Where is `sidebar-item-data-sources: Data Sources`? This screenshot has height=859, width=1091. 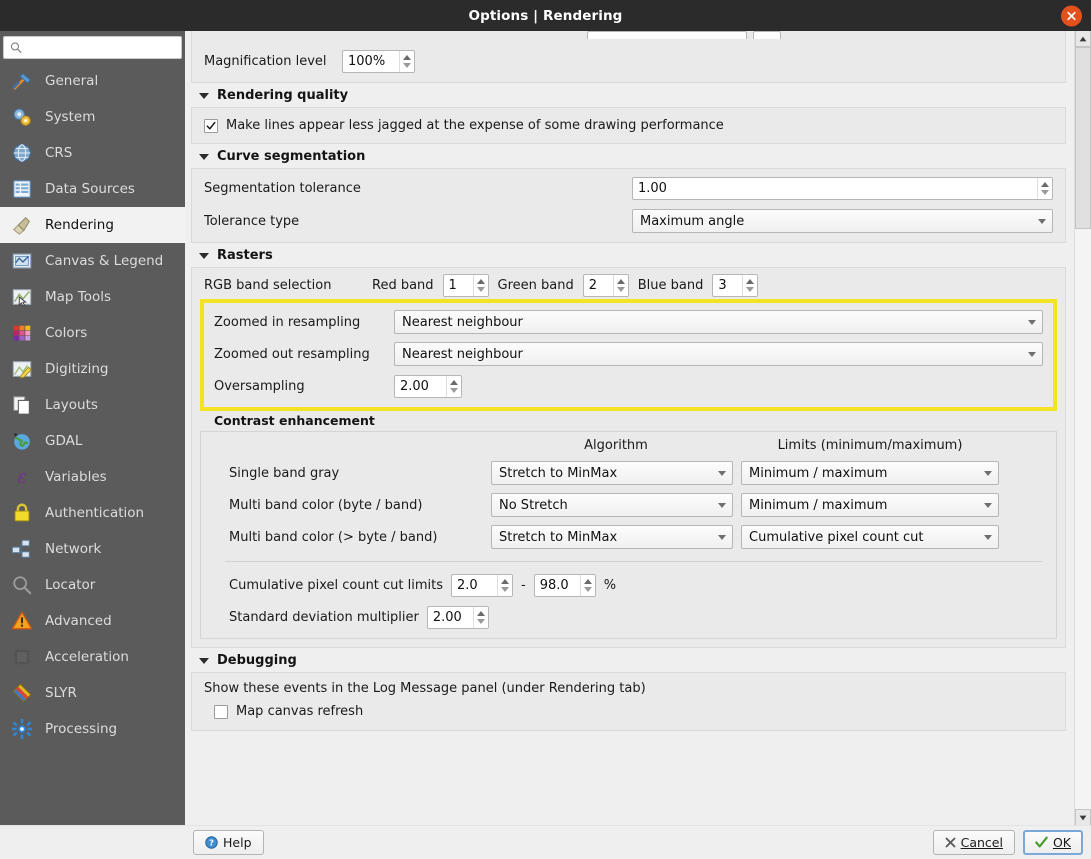 sidebar-item-data-sources: Data Sources is located at coordinates (92, 189).